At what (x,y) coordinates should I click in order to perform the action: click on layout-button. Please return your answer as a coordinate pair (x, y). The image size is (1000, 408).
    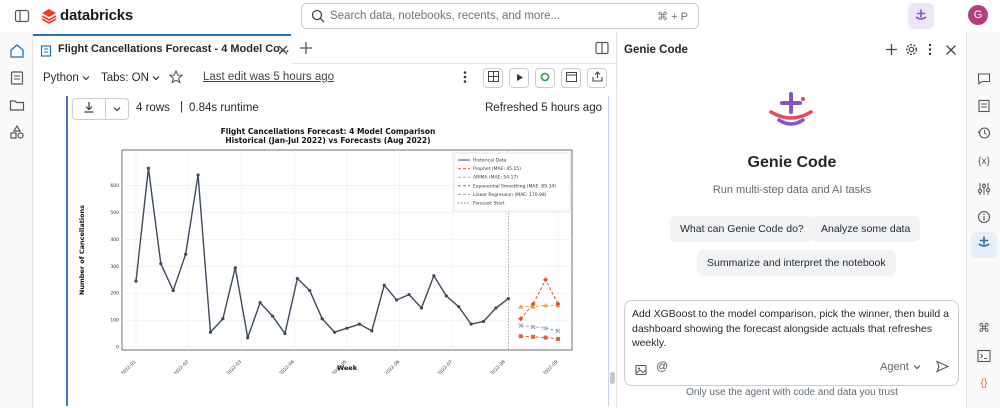
    Looking at the image, I should click on (493, 78).